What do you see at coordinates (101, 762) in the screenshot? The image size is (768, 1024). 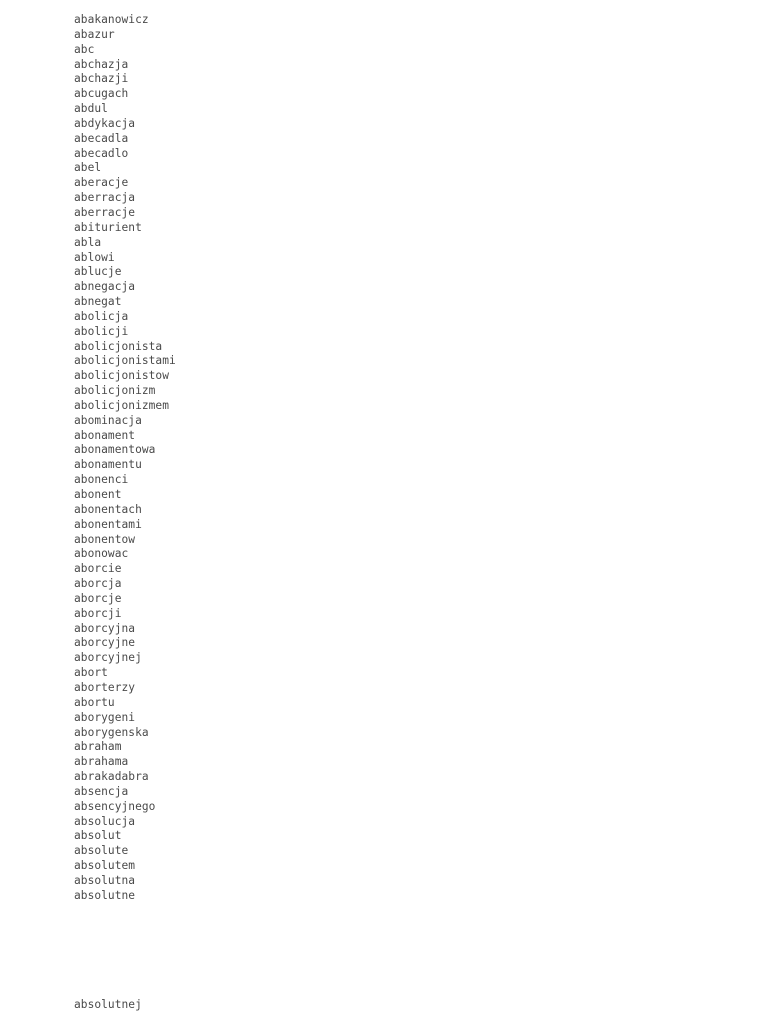 I see `word-list-item: abrahama` at bounding box center [101, 762].